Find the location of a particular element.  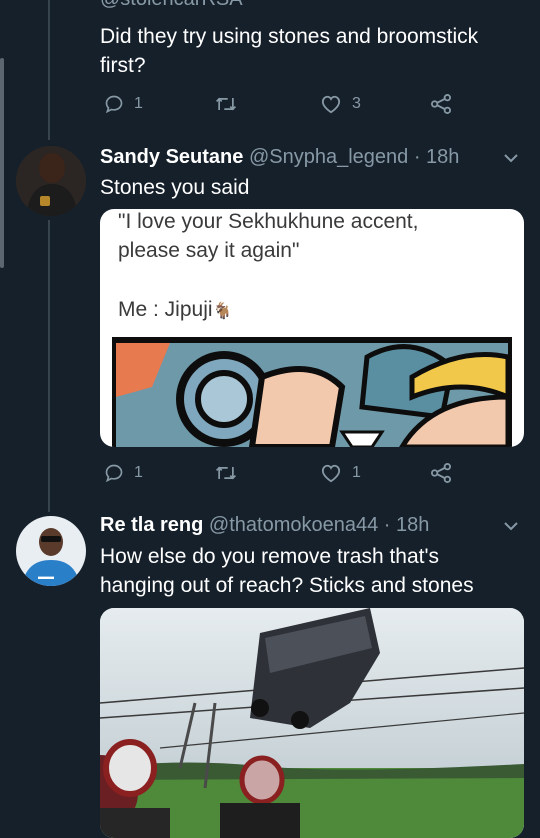

tweet-handle: @stolencarRSA is located at coordinates (171, 5).